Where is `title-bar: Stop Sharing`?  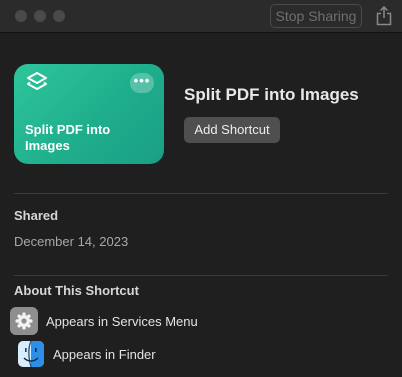 title-bar: Stop Sharing is located at coordinates (201, 16).